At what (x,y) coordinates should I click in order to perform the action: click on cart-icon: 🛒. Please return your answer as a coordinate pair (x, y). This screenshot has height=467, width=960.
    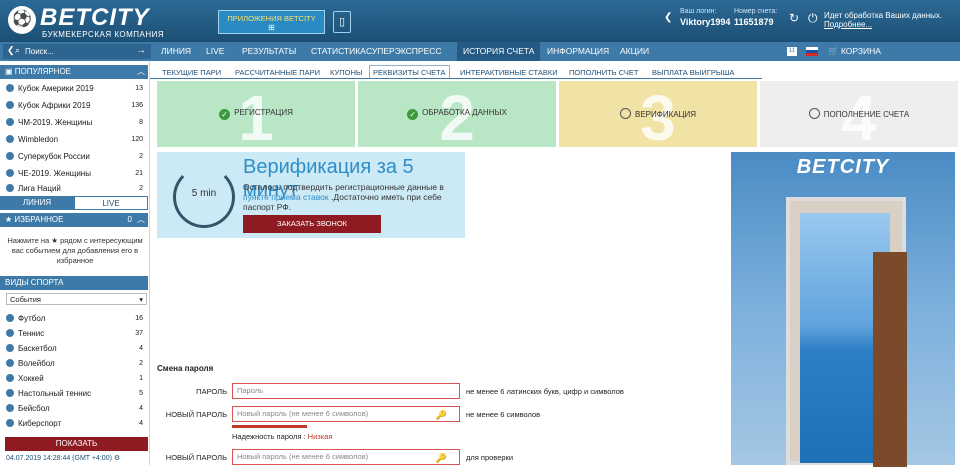
    Looking at the image, I should click on (834, 51).